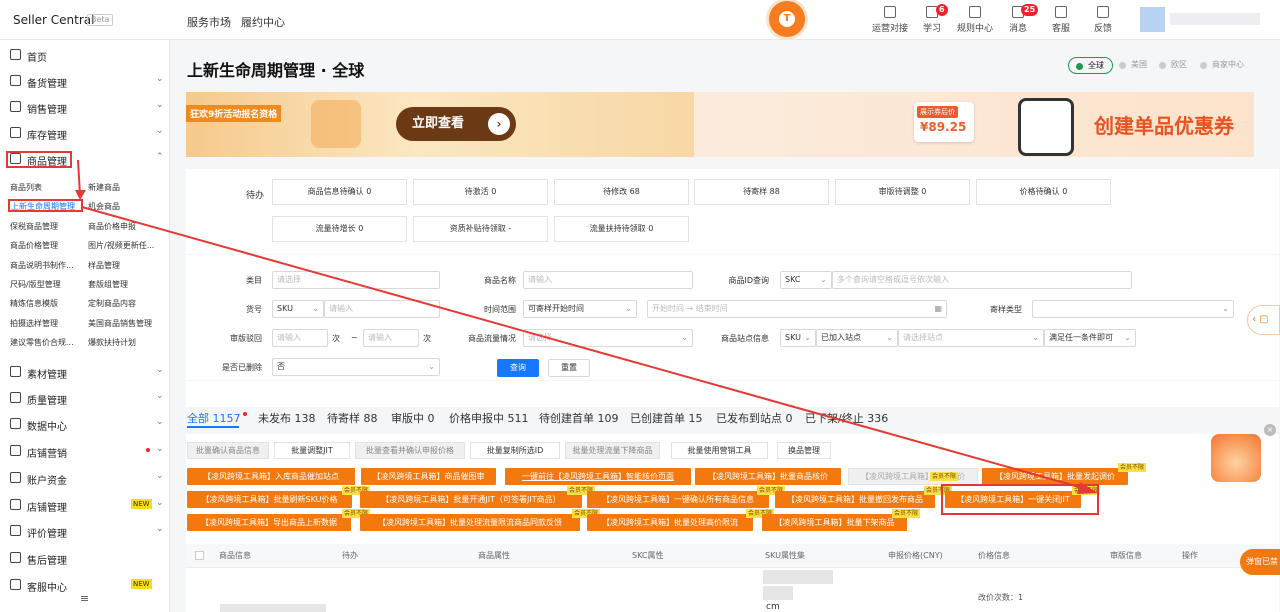  What do you see at coordinates (1260, 562) in the screenshot?
I see `popup-disabled-button: 弹窗已禁` at bounding box center [1260, 562].